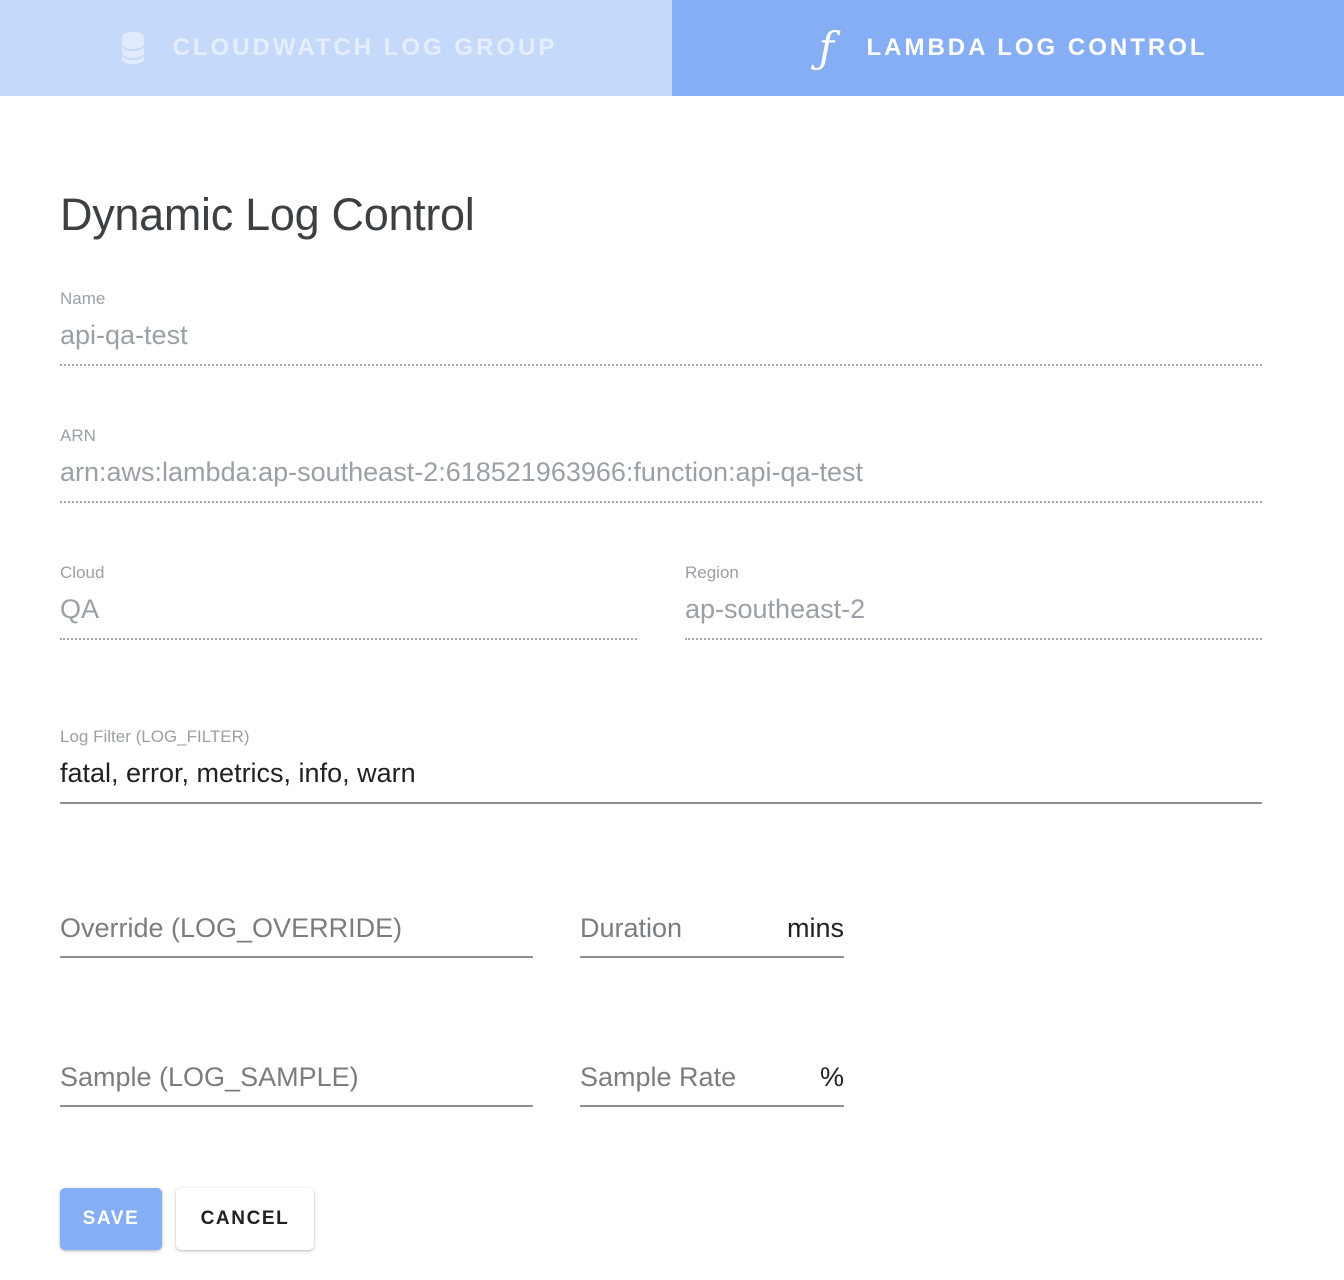  What do you see at coordinates (661, 502) in the screenshot?
I see `field-underline-arn` at bounding box center [661, 502].